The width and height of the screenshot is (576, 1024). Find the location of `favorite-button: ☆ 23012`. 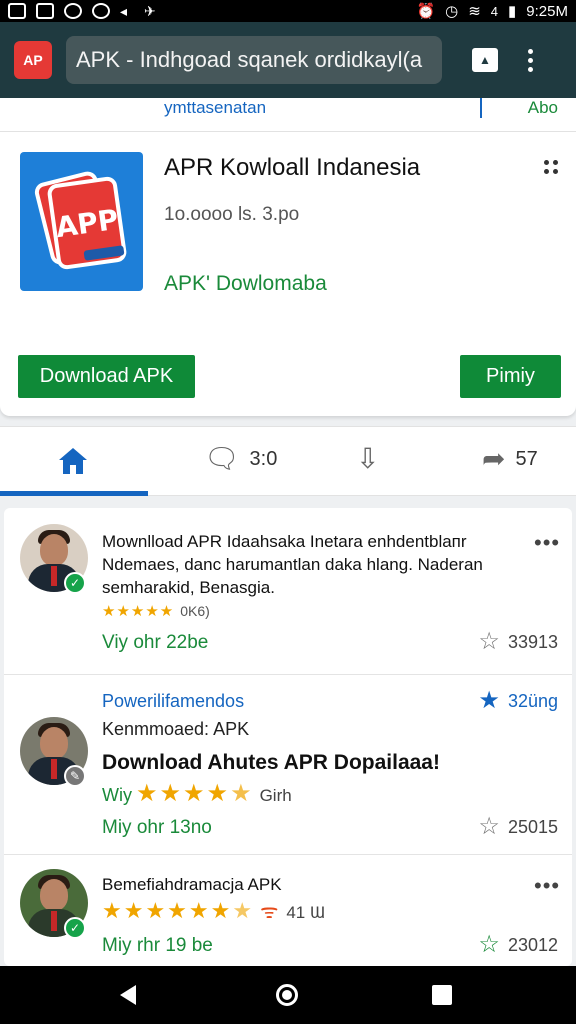

favorite-button: ☆ 23012 is located at coordinates (518, 945).